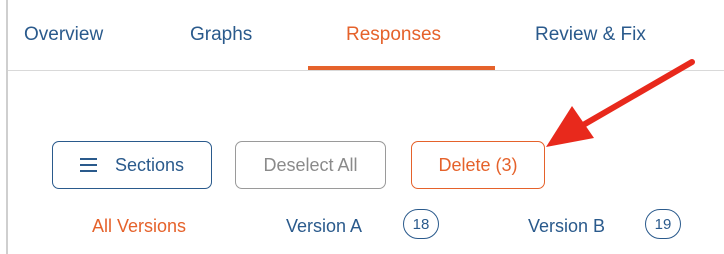 Image resolution: width=724 pixels, height=254 pixels. I want to click on version-a-count-badge: 18, so click(421, 224).